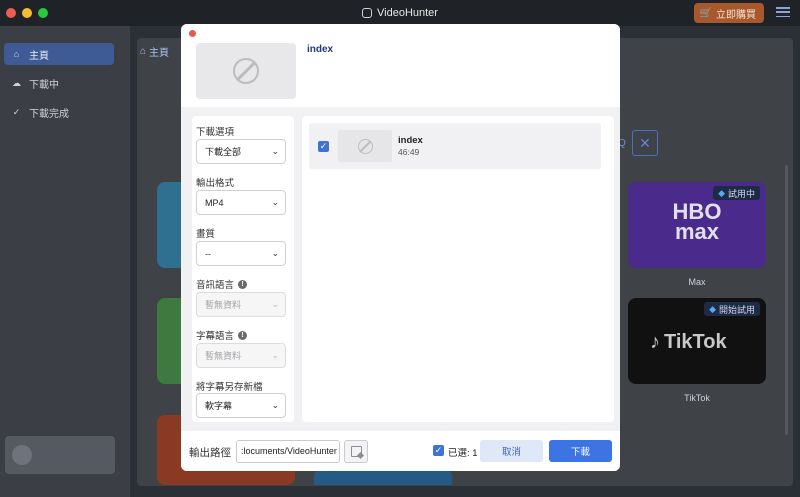  What do you see at coordinates (736, 15) in the screenshot?
I see `buy-now-label: 立即購買` at bounding box center [736, 15].